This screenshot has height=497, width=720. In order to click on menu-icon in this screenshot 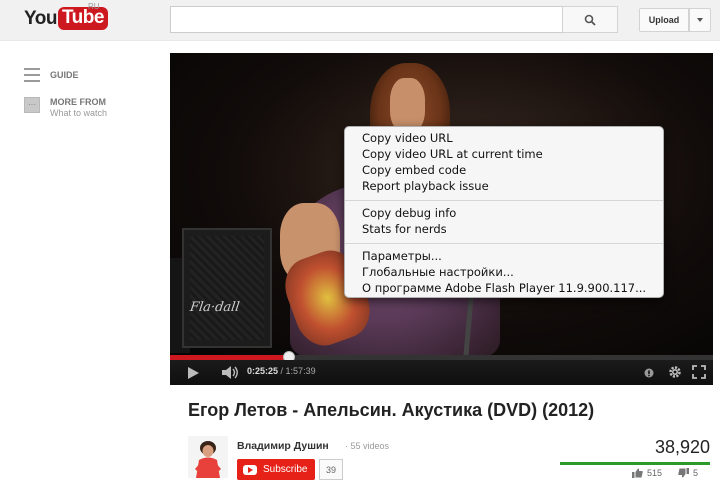, I will do `click(32, 75)`.